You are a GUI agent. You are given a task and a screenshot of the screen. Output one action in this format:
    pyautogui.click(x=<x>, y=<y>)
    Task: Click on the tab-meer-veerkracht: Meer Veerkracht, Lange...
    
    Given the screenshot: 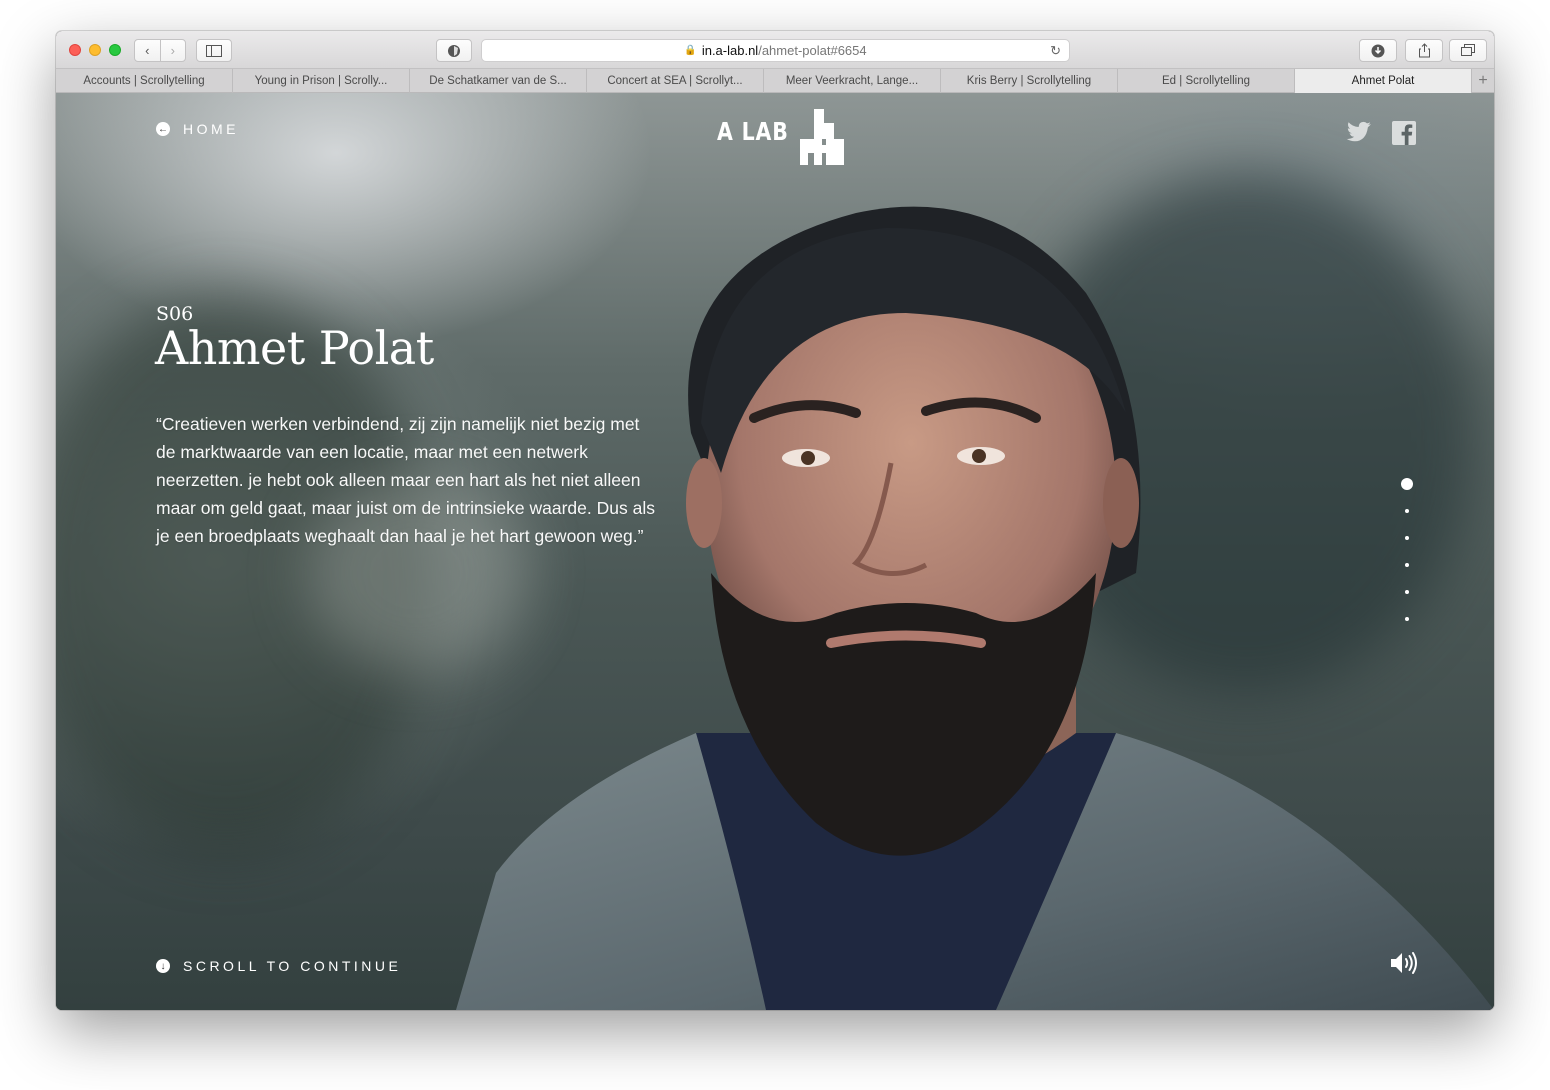 What is the action you would take?
    pyautogui.click(x=852, y=81)
    